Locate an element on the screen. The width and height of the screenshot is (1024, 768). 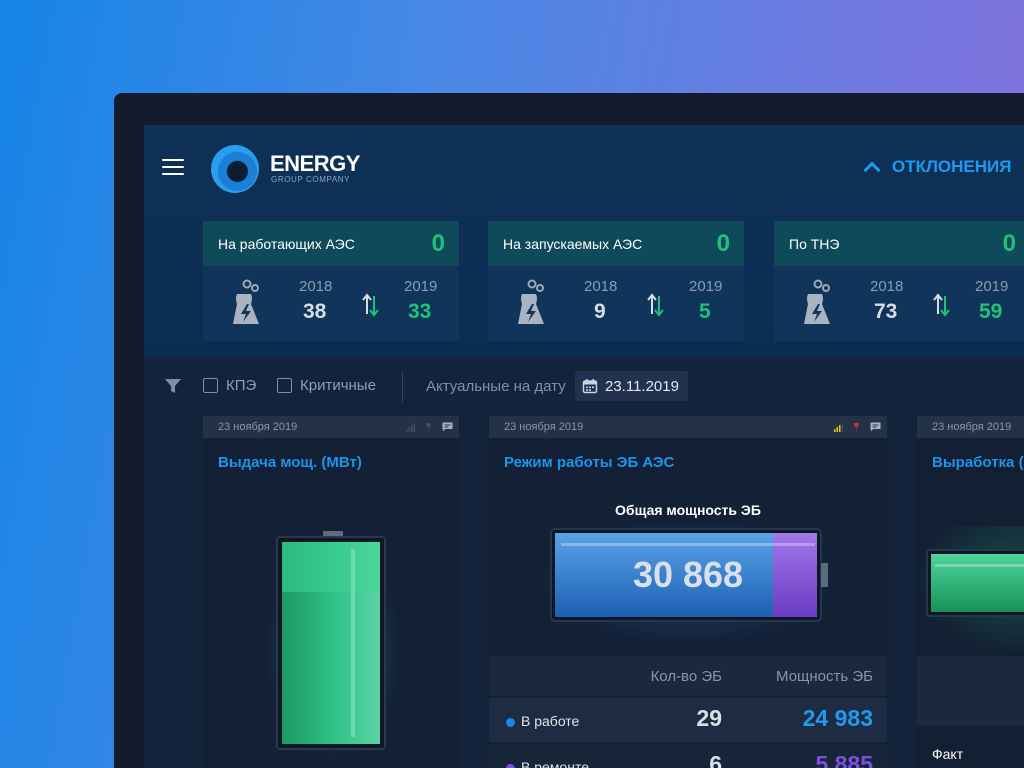
battery-vertical-graphic is located at coordinates (333, 646).